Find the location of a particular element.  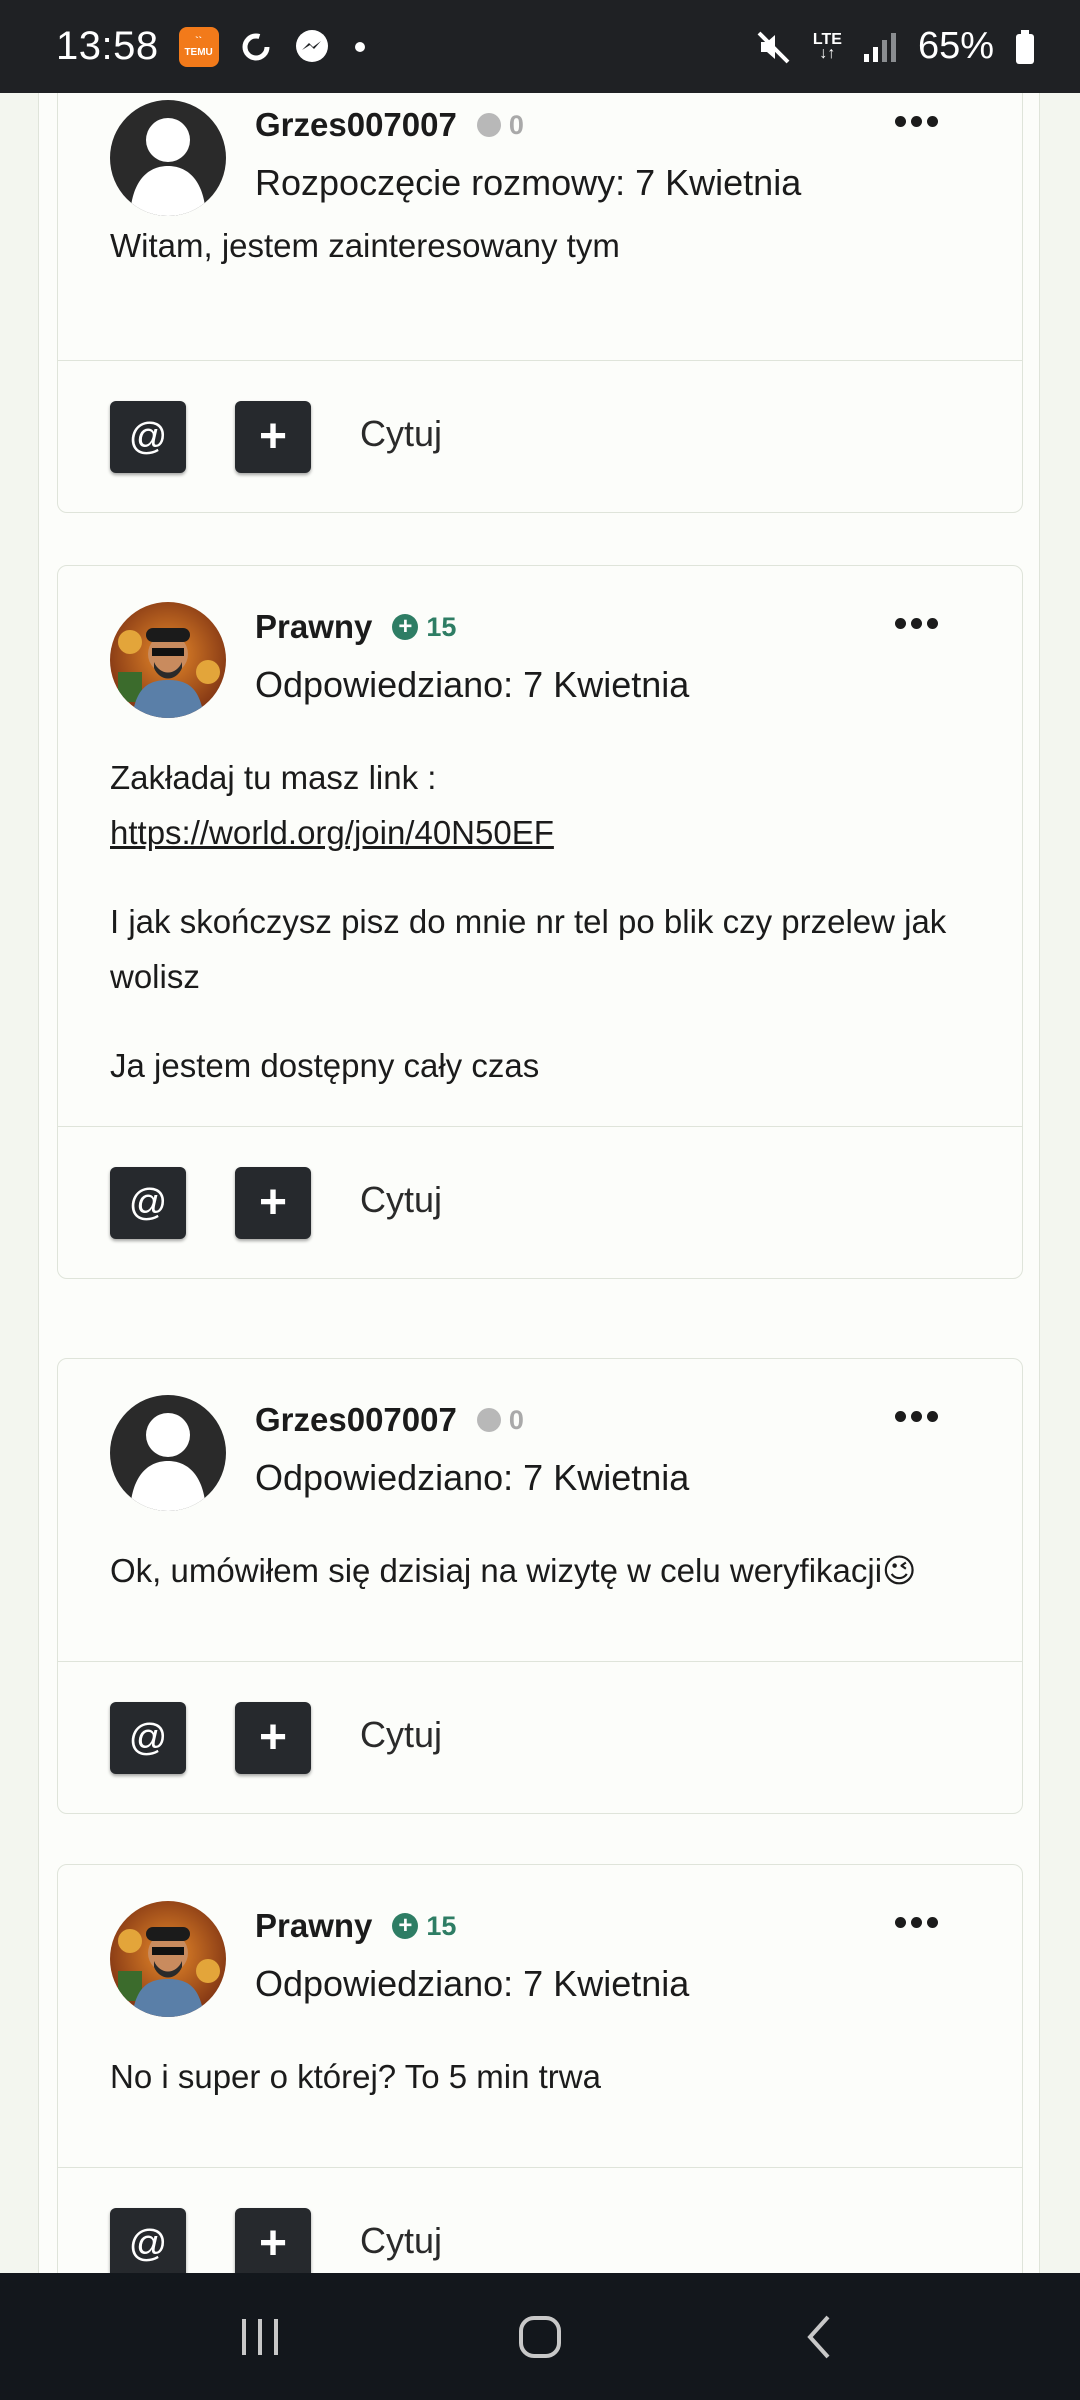

post-body: No i super o której? To 5 min trwa is located at coordinates (540, 2093).